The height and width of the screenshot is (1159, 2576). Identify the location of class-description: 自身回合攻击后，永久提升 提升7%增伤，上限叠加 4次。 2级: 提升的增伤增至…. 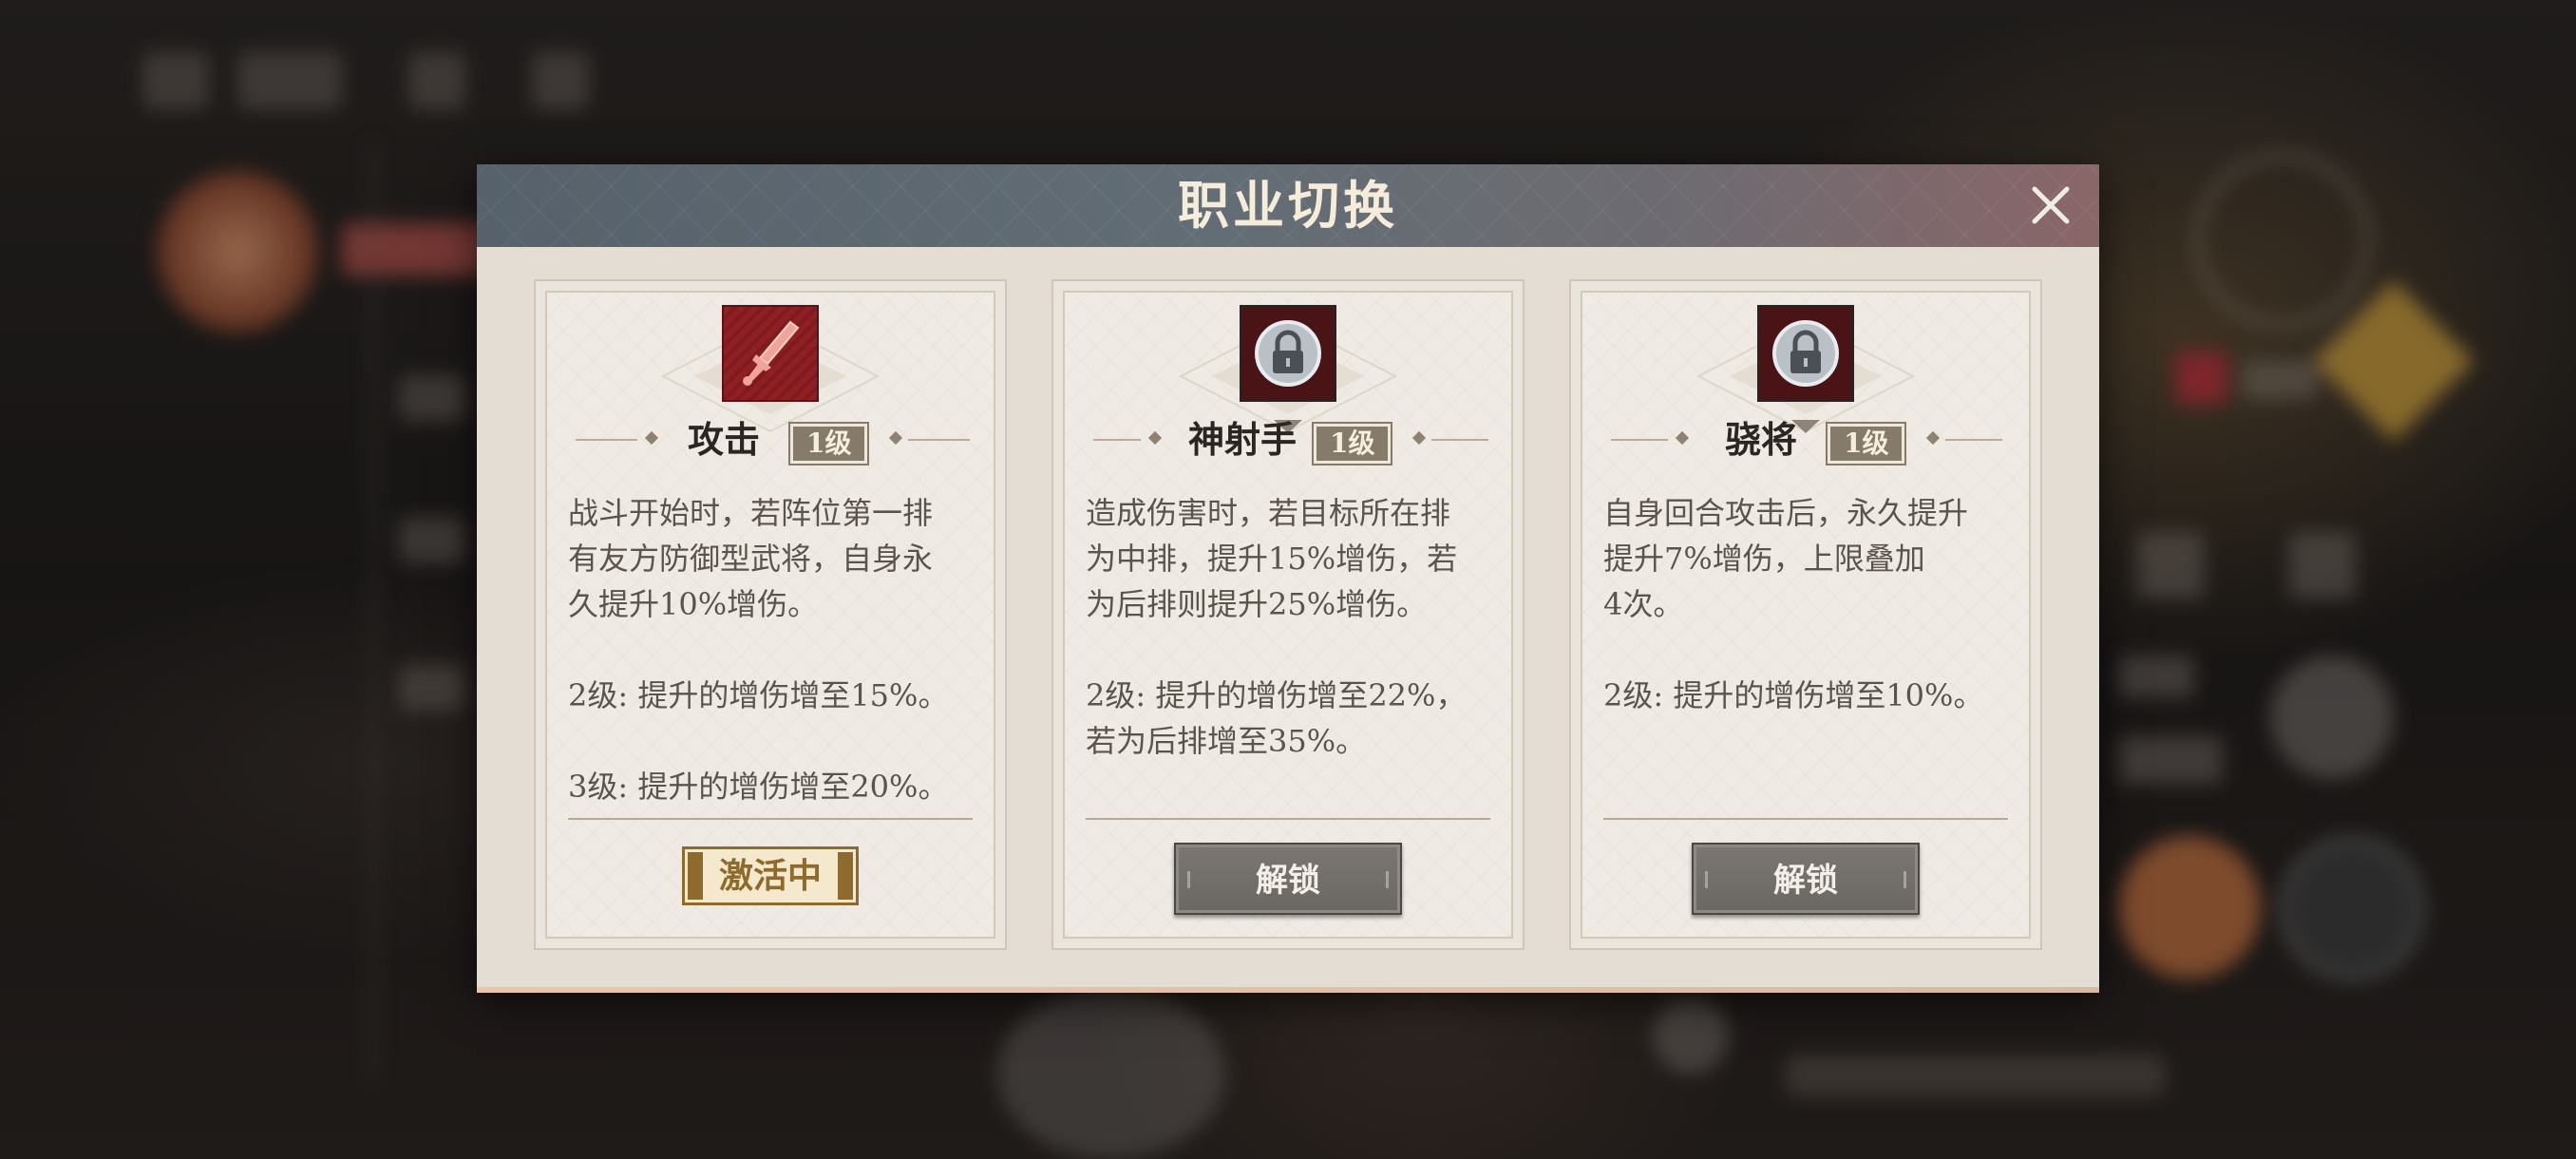
(1793, 604).